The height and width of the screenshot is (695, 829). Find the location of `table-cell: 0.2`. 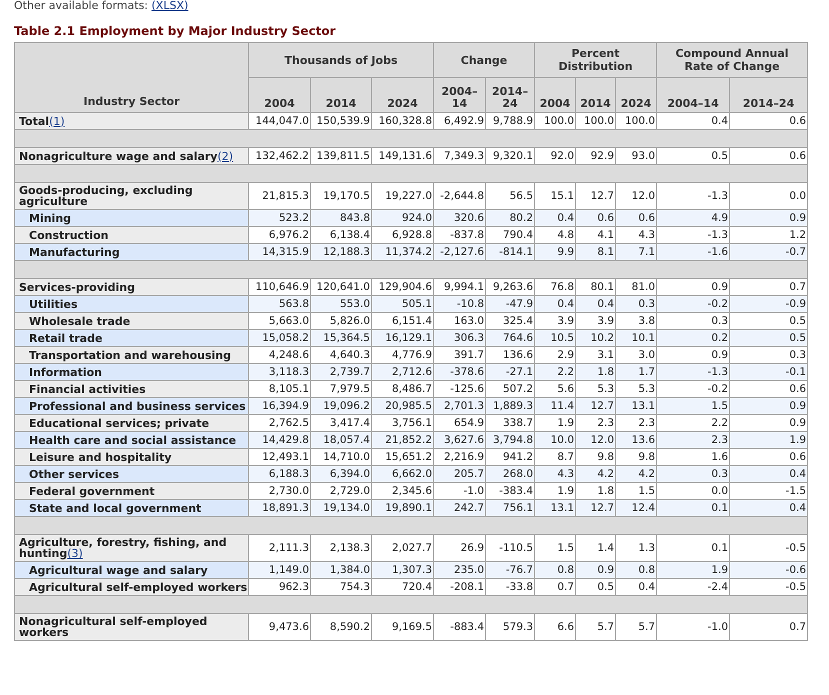

table-cell: 0.2 is located at coordinates (693, 338).